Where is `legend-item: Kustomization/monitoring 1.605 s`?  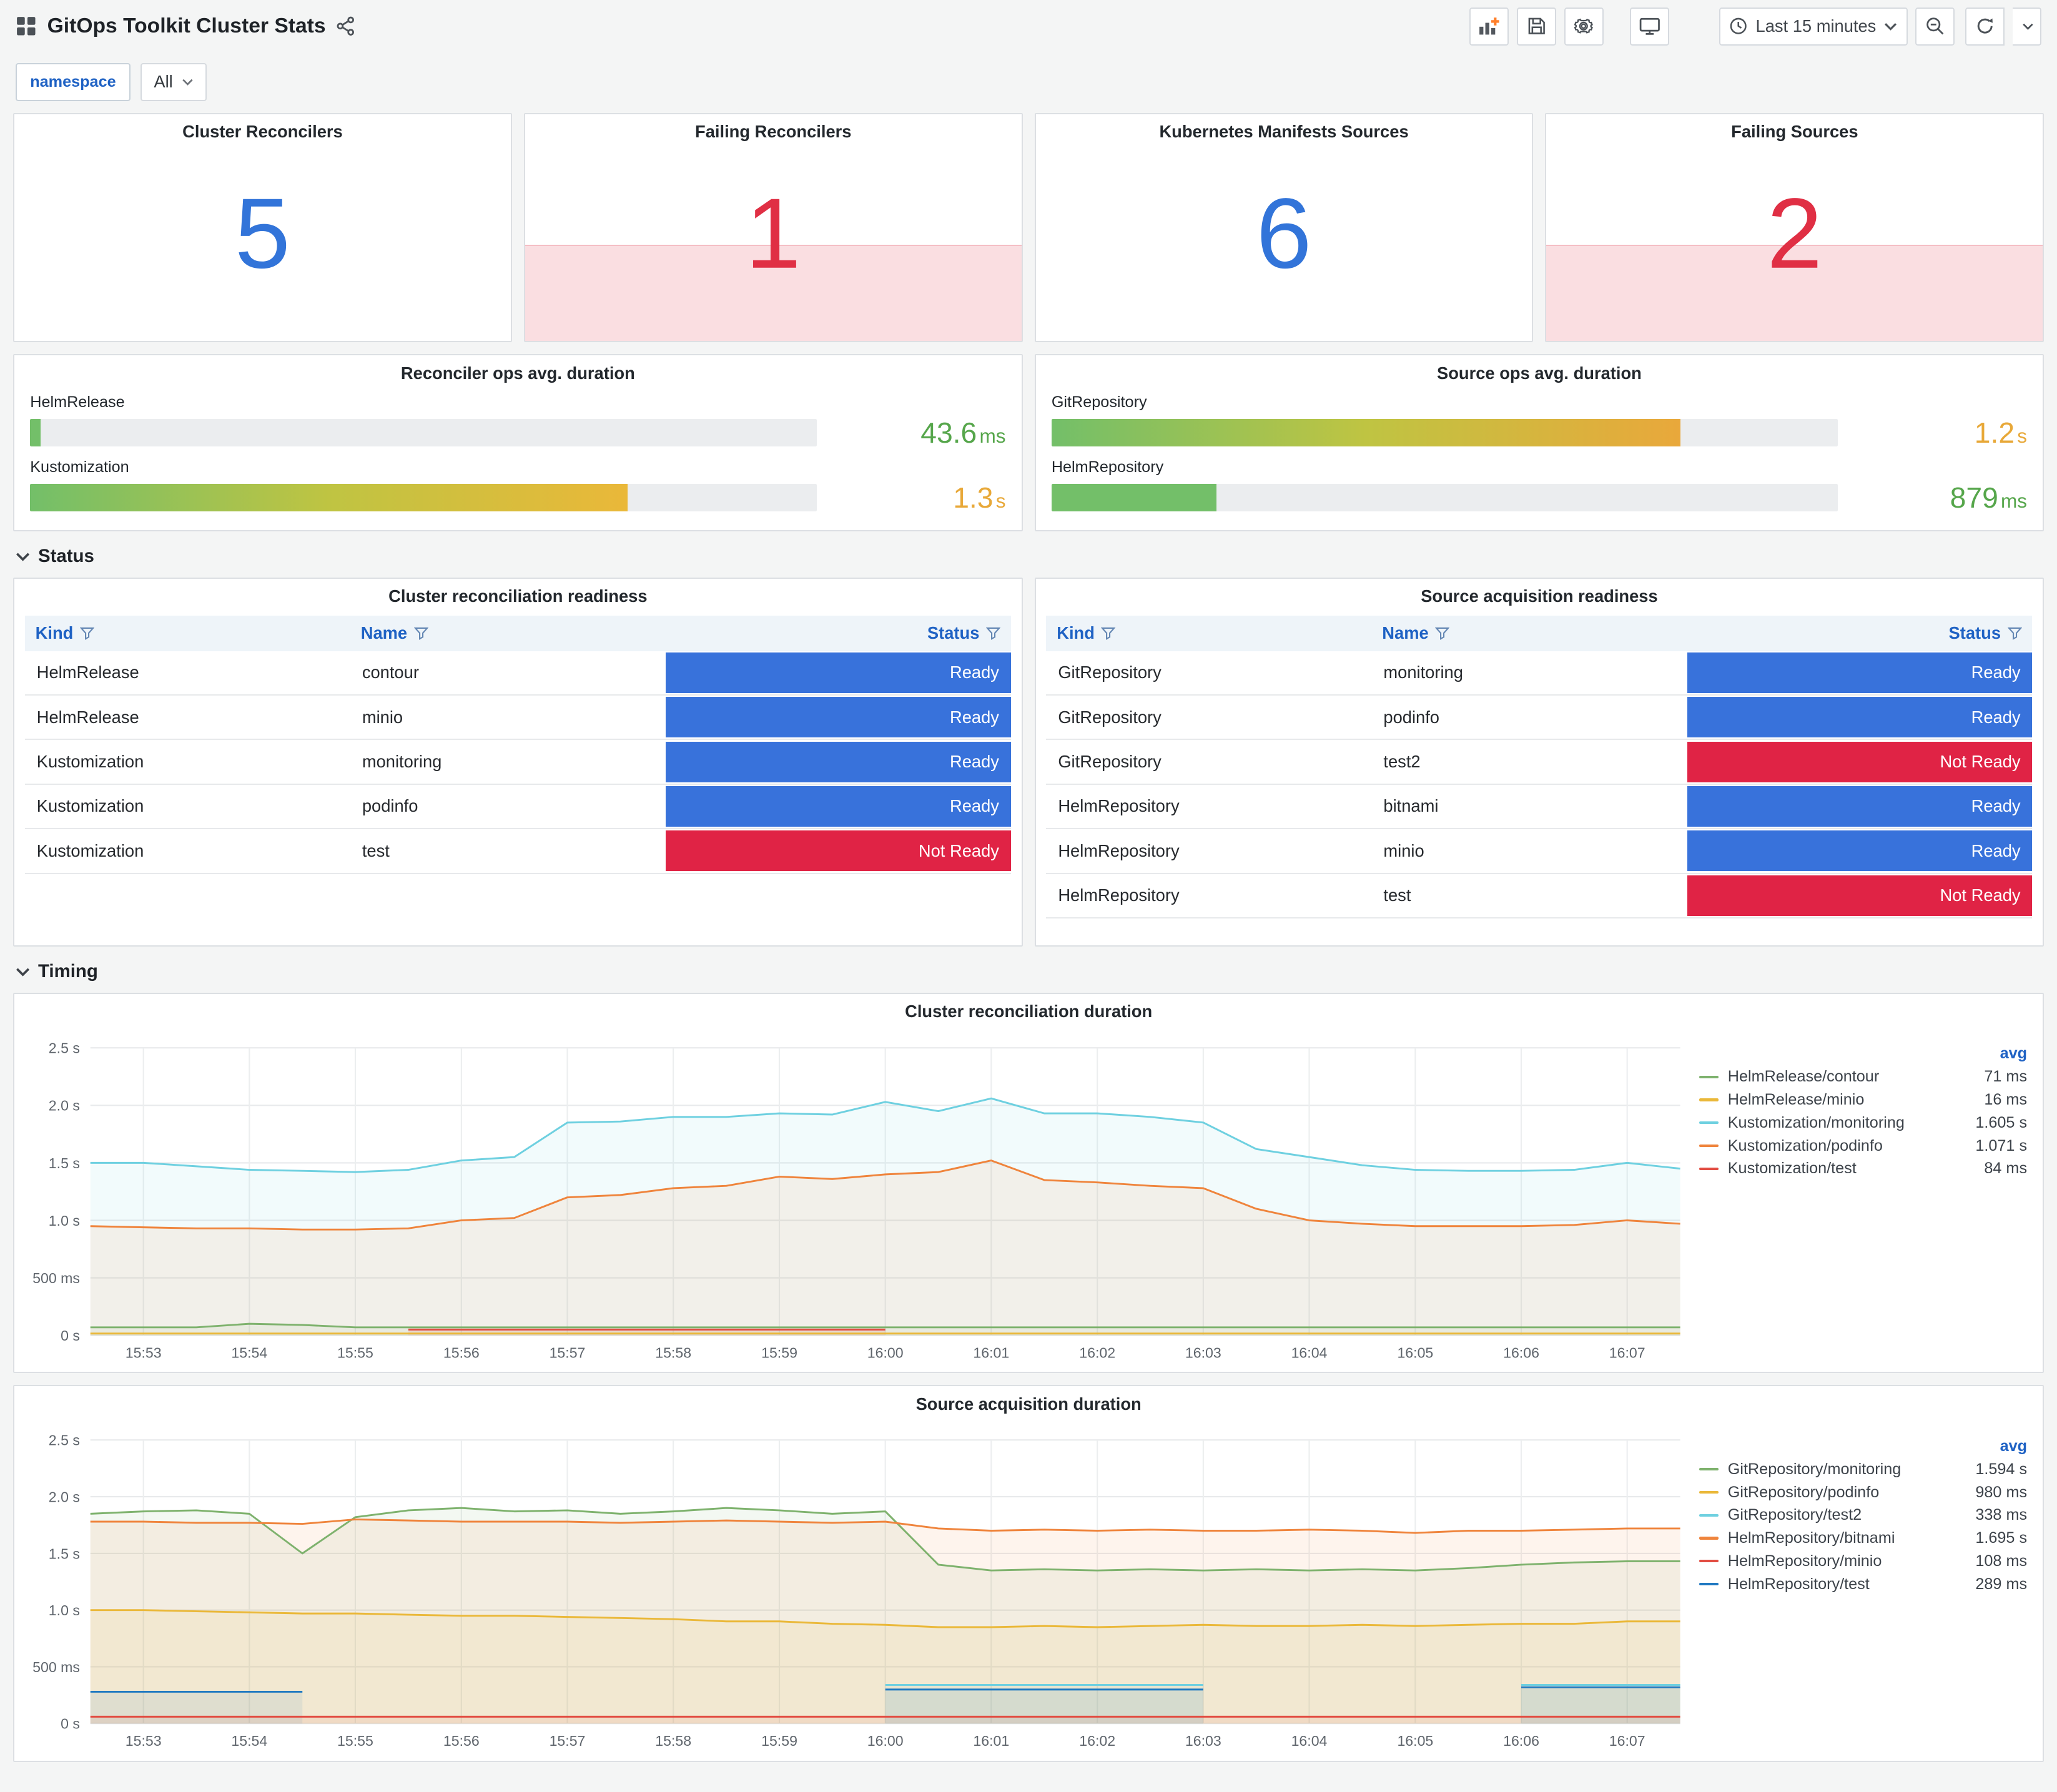 legend-item: Kustomization/monitoring 1.605 s is located at coordinates (1863, 1123).